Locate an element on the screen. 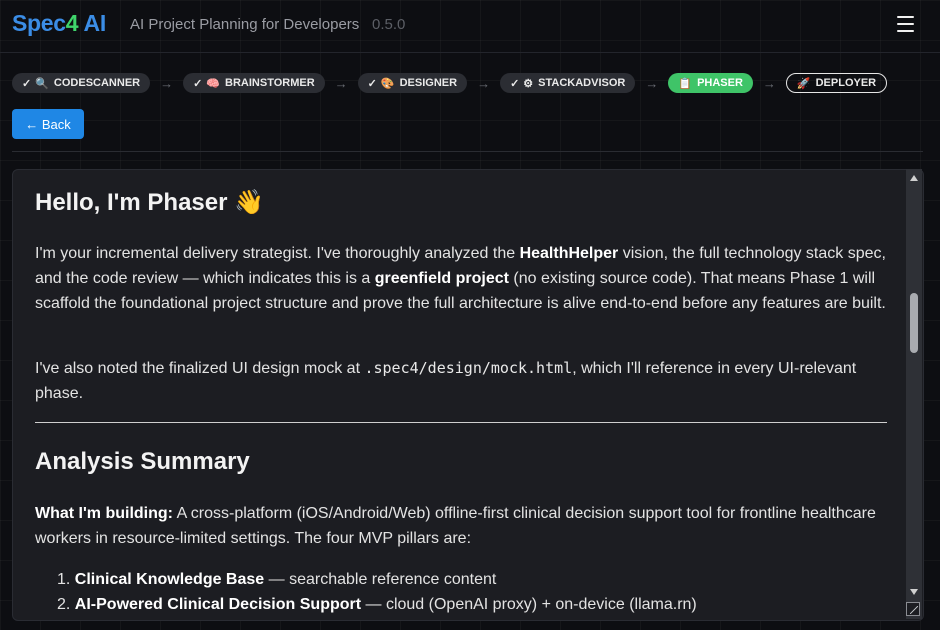 The width and height of the screenshot is (940, 630). resize-grip-icon is located at coordinates (913, 609).